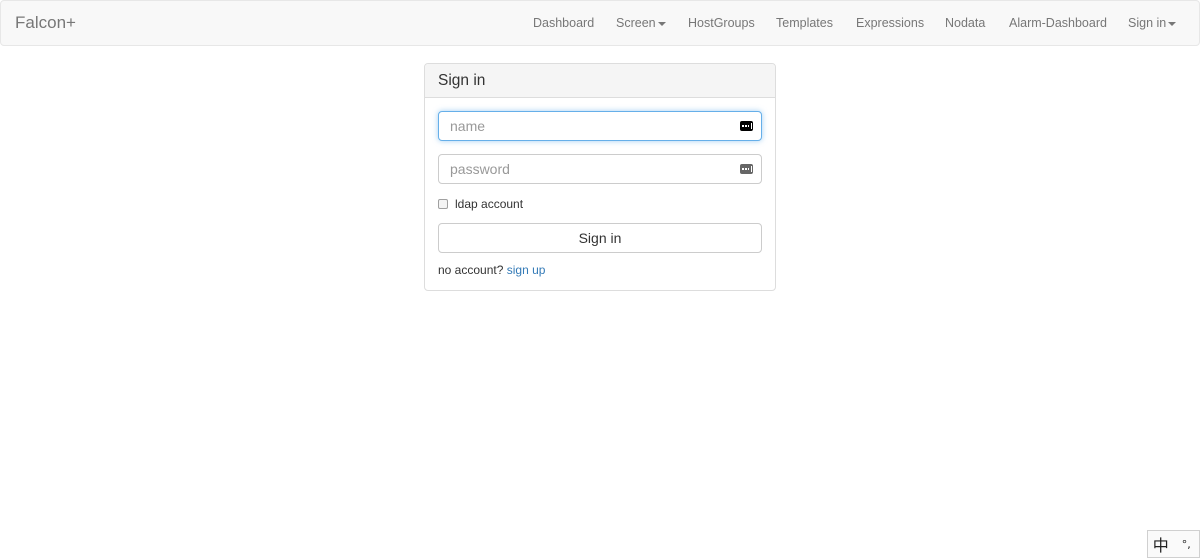 The height and width of the screenshot is (558, 1200). I want to click on nav-alarm-dashboard: Alarm-Dashboard, so click(1058, 23).